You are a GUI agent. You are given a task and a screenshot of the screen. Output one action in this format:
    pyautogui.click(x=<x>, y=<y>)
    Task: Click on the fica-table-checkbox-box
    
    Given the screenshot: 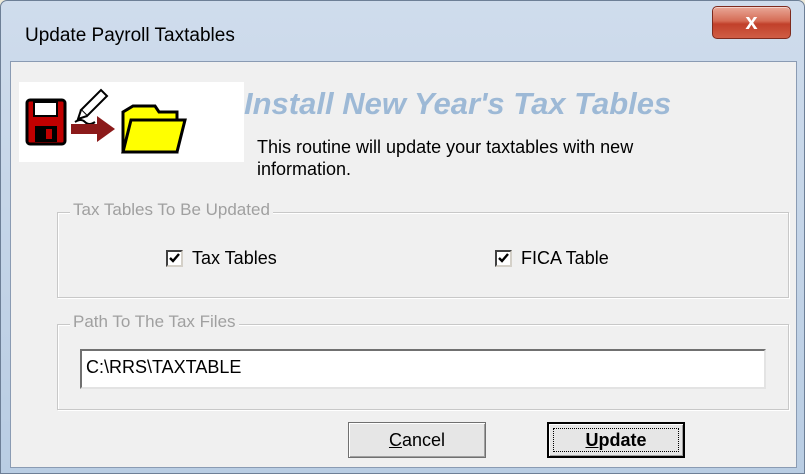 What is the action you would take?
    pyautogui.click(x=503, y=258)
    